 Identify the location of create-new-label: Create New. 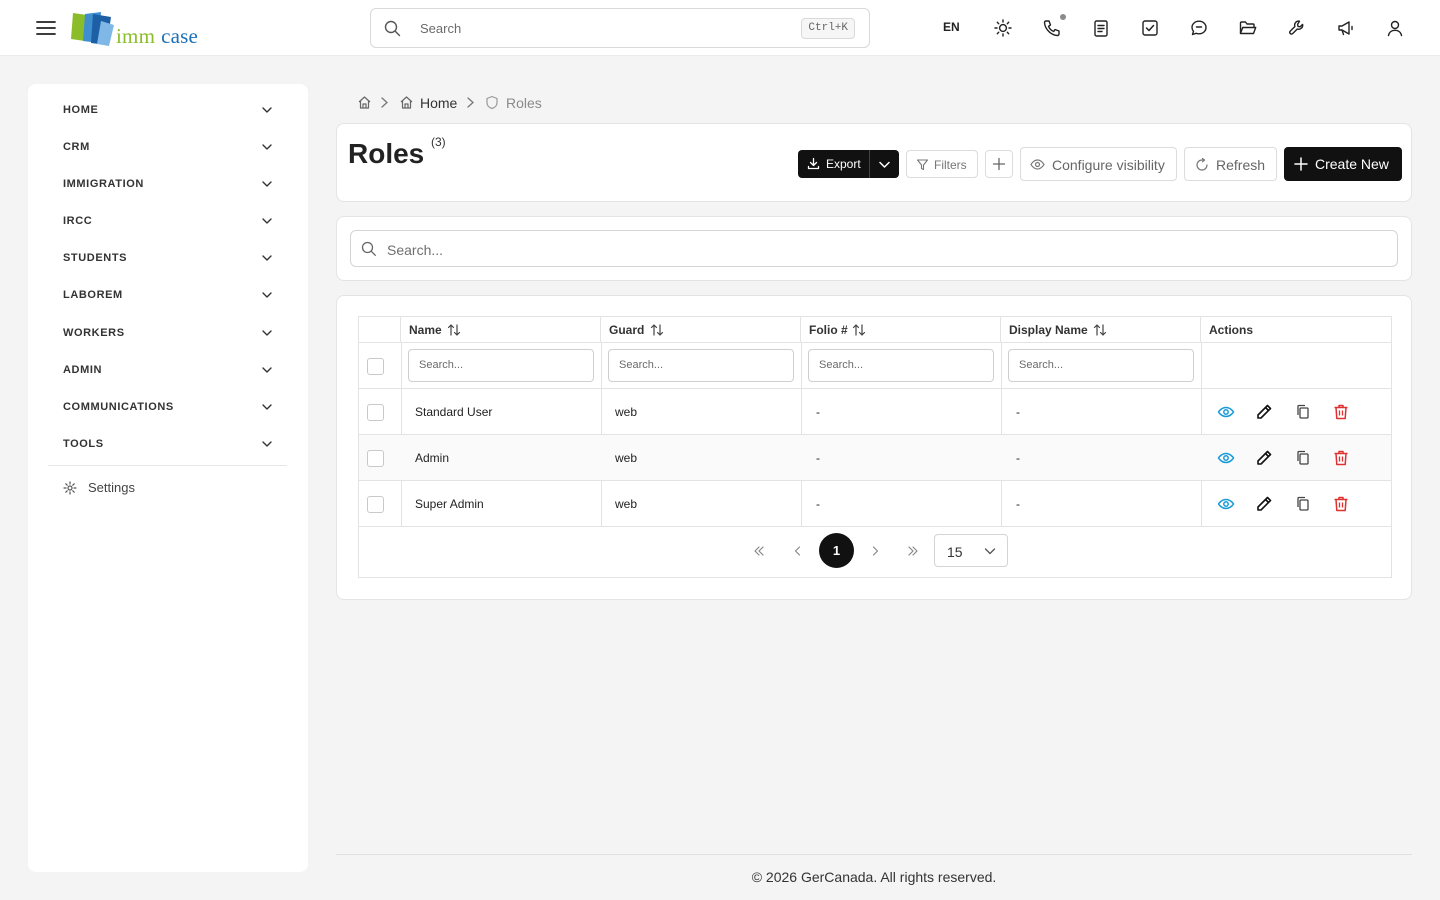
(1352, 164).